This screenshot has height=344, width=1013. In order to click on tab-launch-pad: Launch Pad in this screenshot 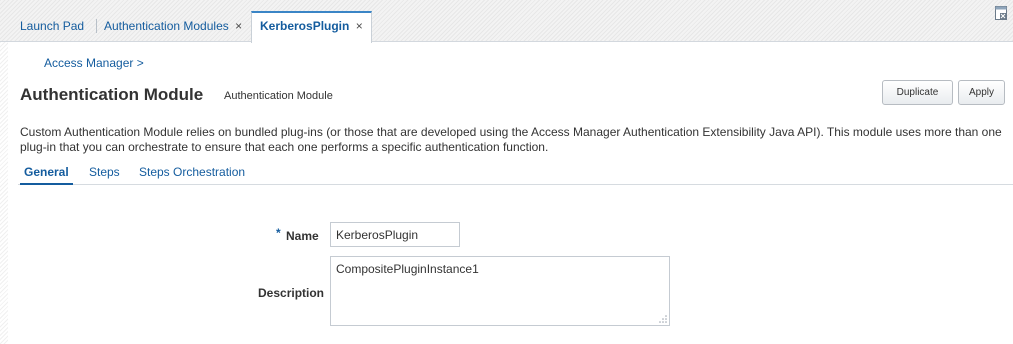, I will do `click(52, 26)`.